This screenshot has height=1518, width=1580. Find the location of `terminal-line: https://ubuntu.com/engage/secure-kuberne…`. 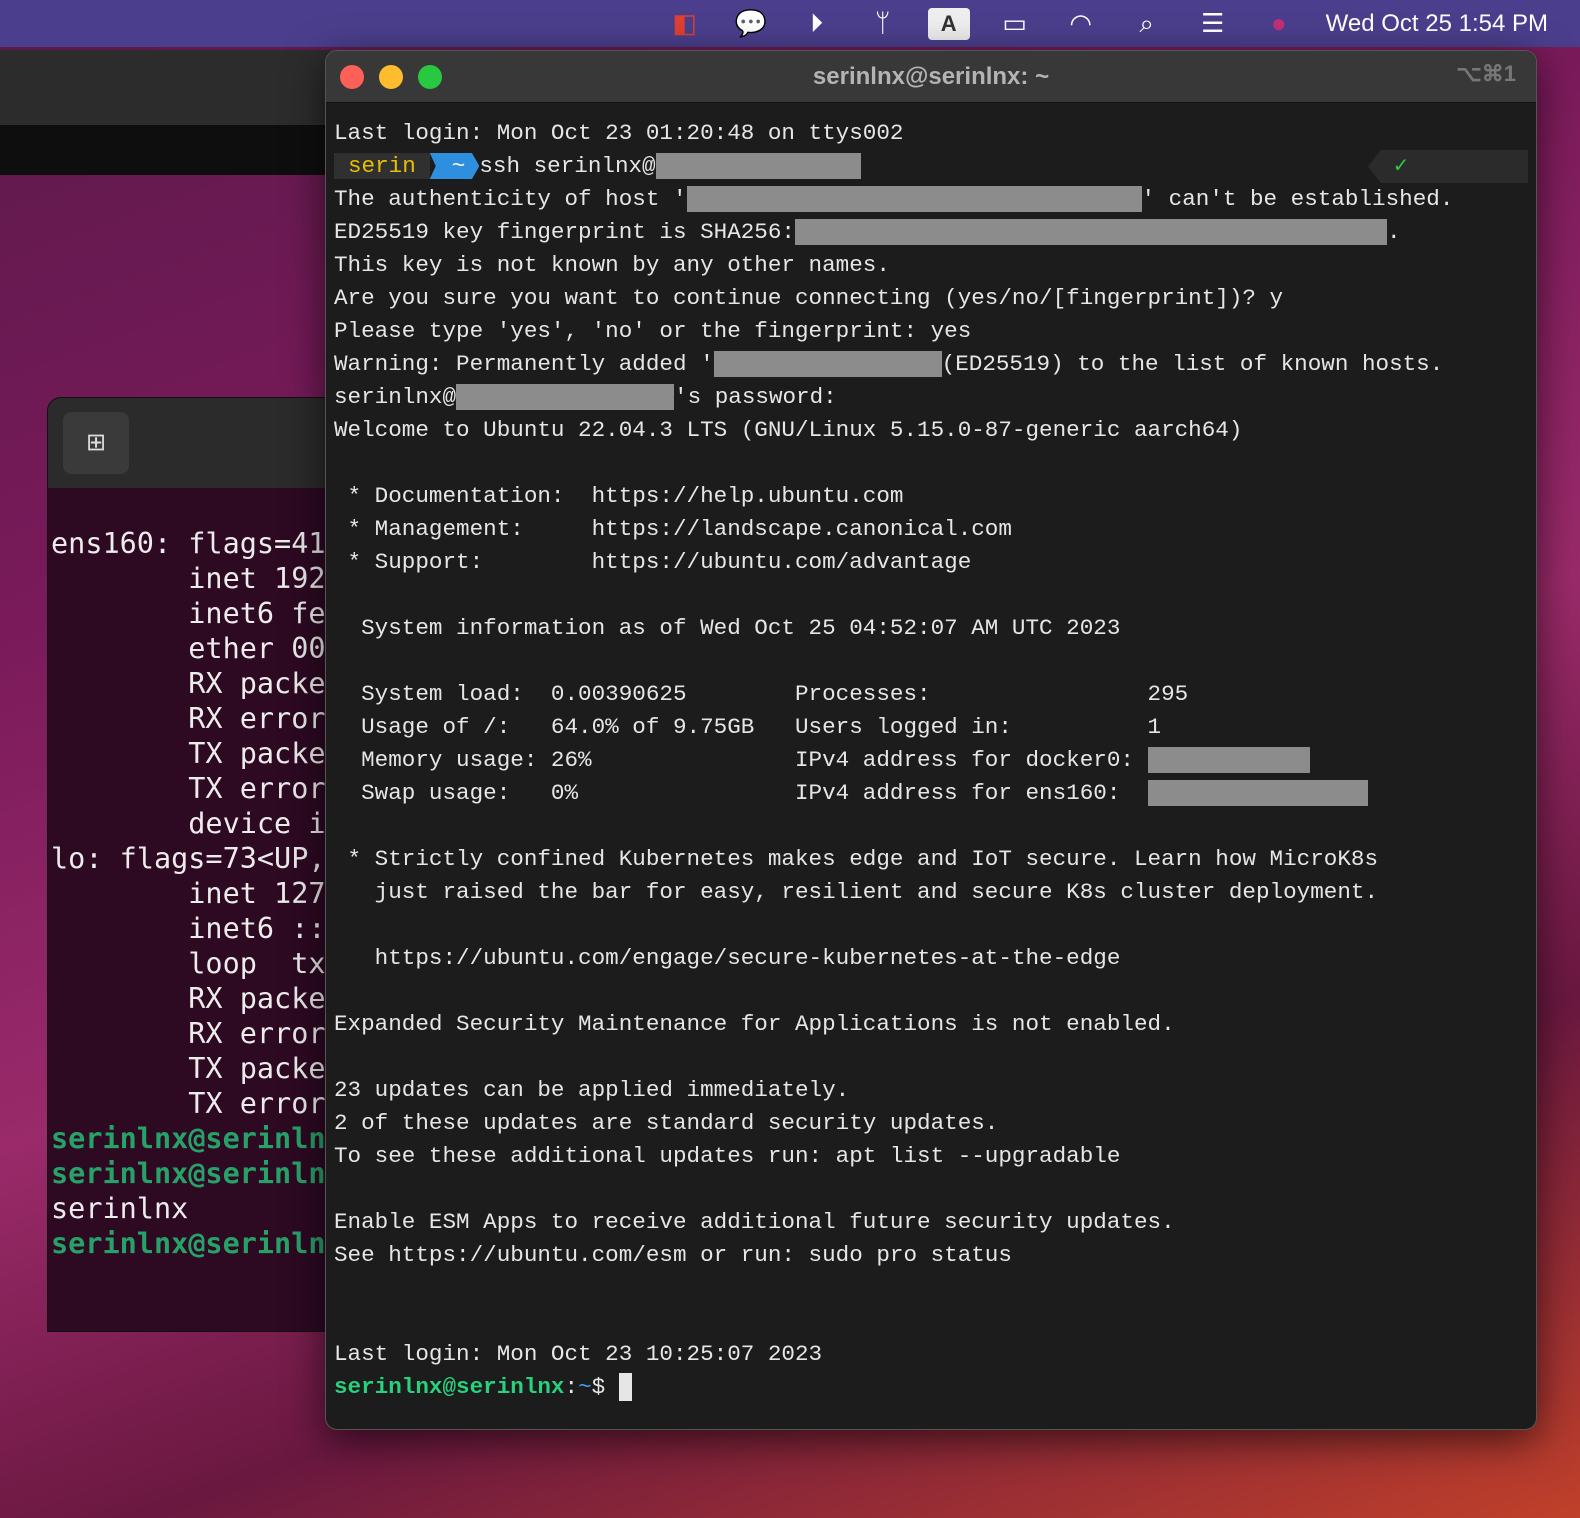

terminal-line: https://ubuntu.com/engage/secure-kuberne… is located at coordinates (935, 958).